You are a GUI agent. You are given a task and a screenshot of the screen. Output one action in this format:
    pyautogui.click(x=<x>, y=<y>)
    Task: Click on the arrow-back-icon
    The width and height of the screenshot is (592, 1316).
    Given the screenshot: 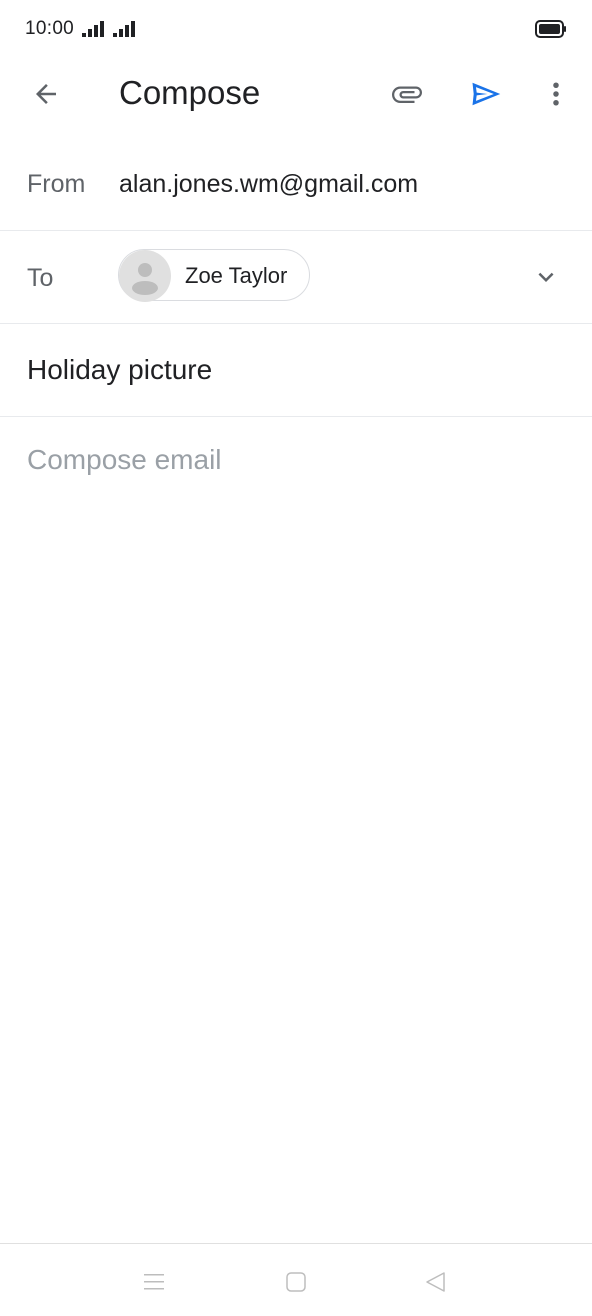 What is the action you would take?
    pyautogui.click(x=46, y=94)
    